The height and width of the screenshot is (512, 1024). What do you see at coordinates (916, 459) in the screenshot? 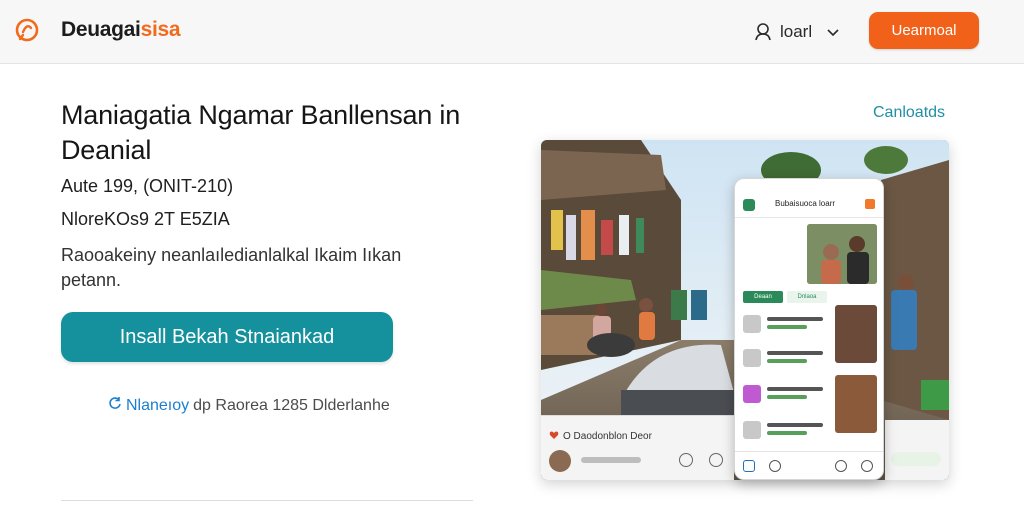
I see `status-chip` at bounding box center [916, 459].